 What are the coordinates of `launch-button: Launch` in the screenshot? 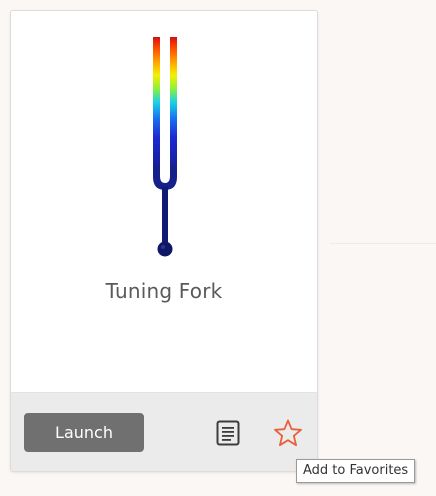 It's located at (84, 432).